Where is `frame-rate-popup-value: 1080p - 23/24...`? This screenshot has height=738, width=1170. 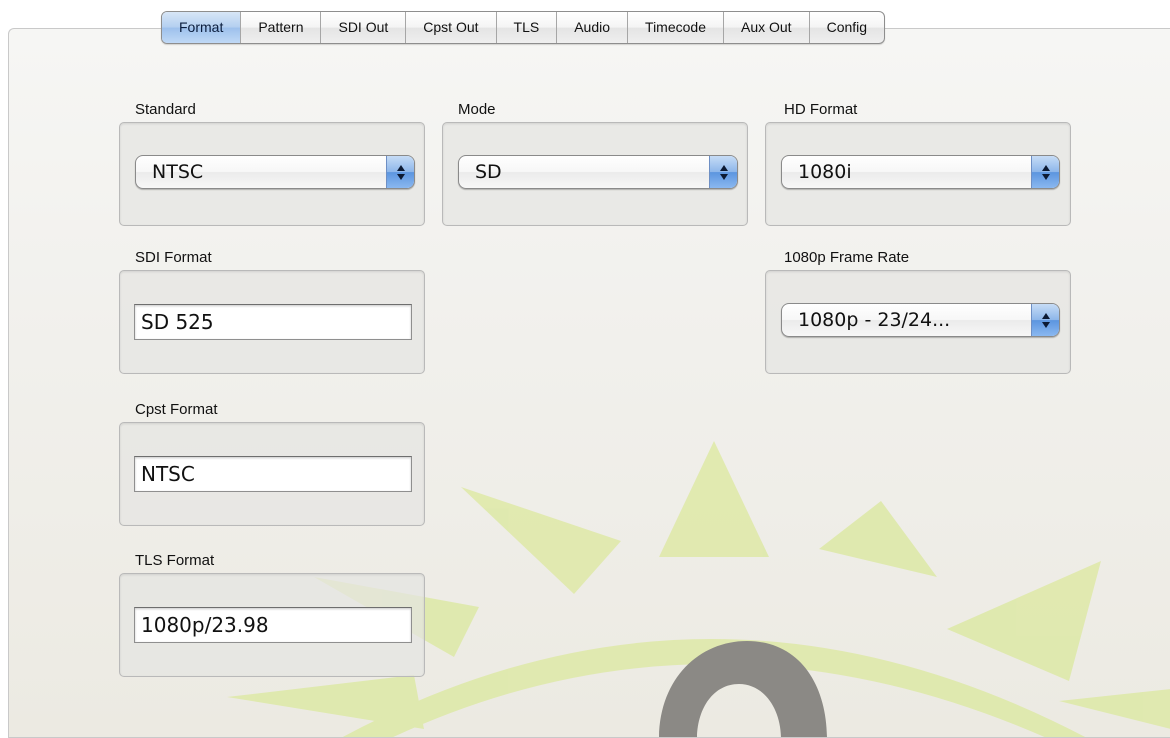 frame-rate-popup-value: 1080p - 23/24... is located at coordinates (874, 320).